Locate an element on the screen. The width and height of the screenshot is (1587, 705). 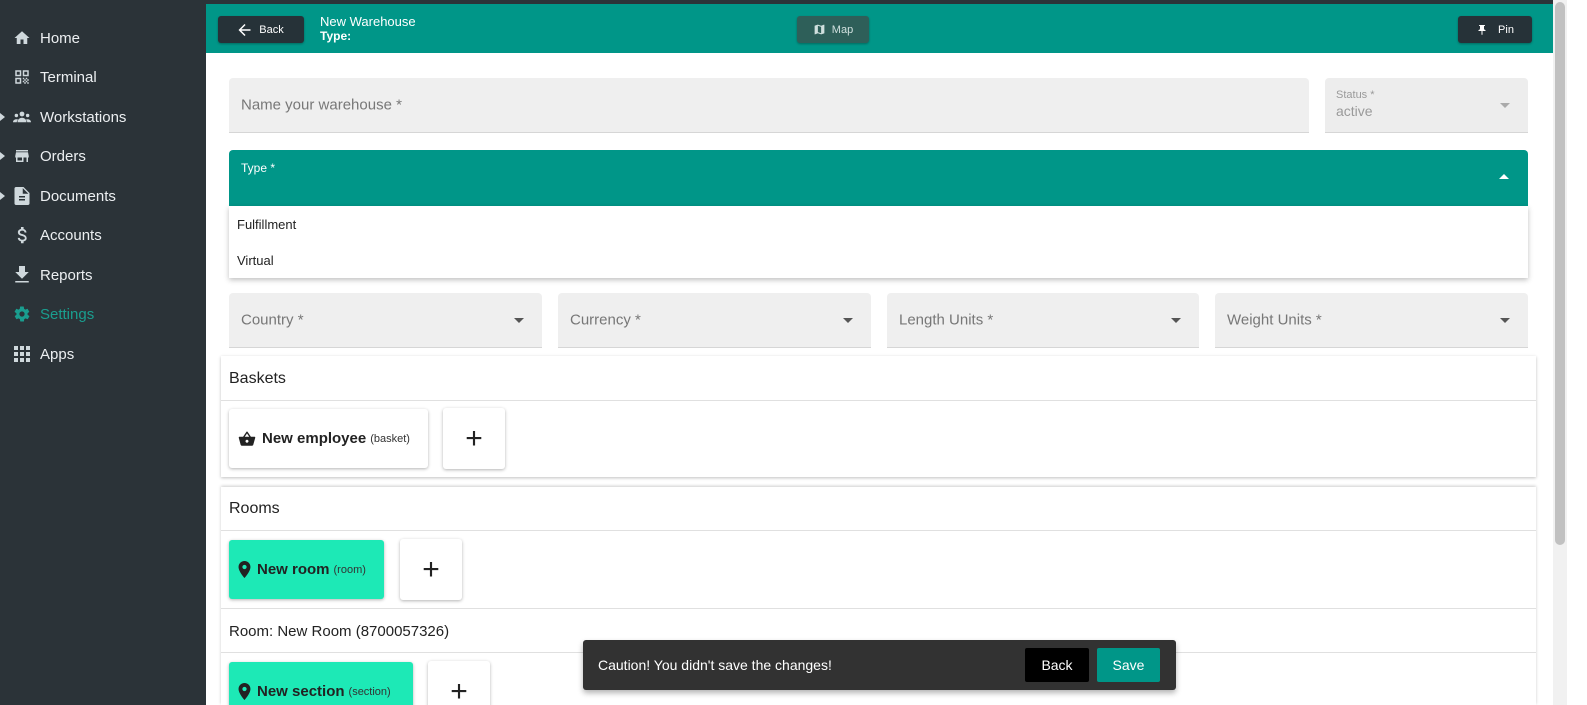
sidebar-item-accounts: Accounts is located at coordinates (103, 235).